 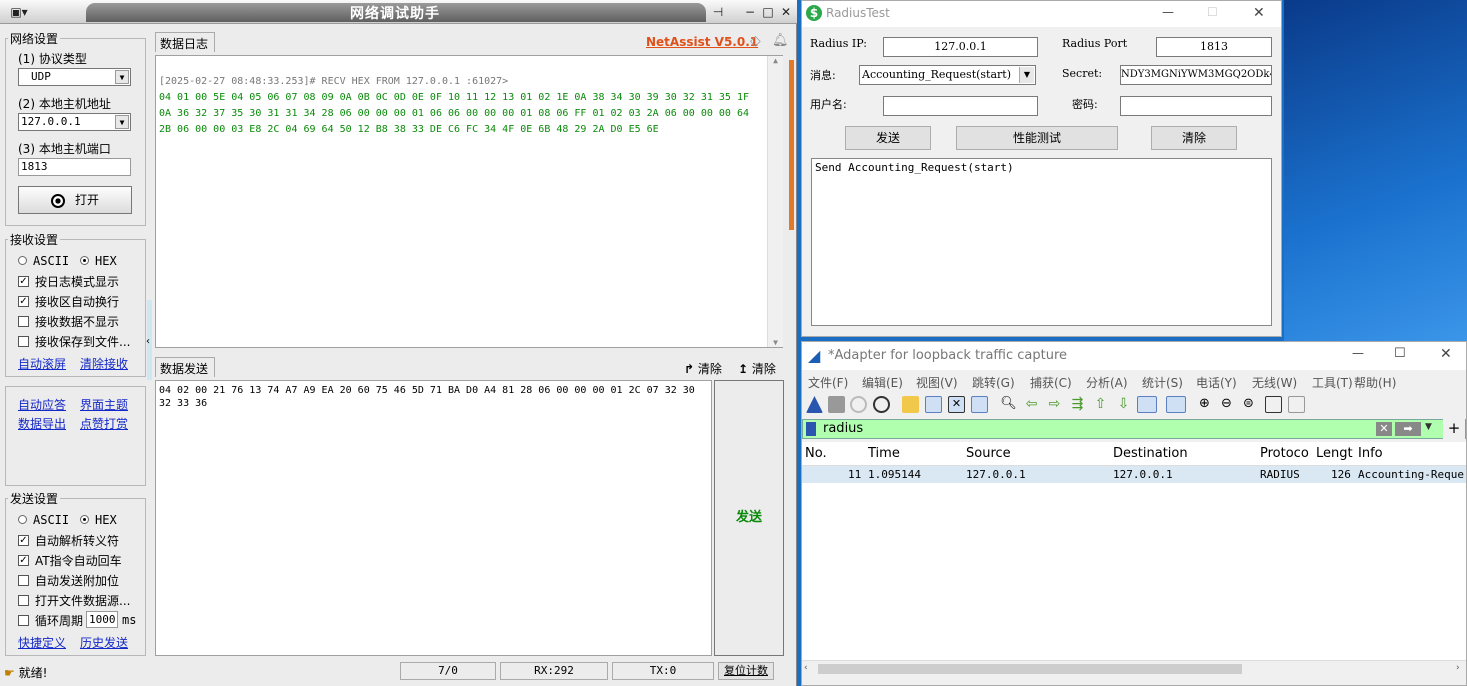 What do you see at coordinates (1031, 404) in the screenshot?
I see `go-back-icon: ⇦` at bounding box center [1031, 404].